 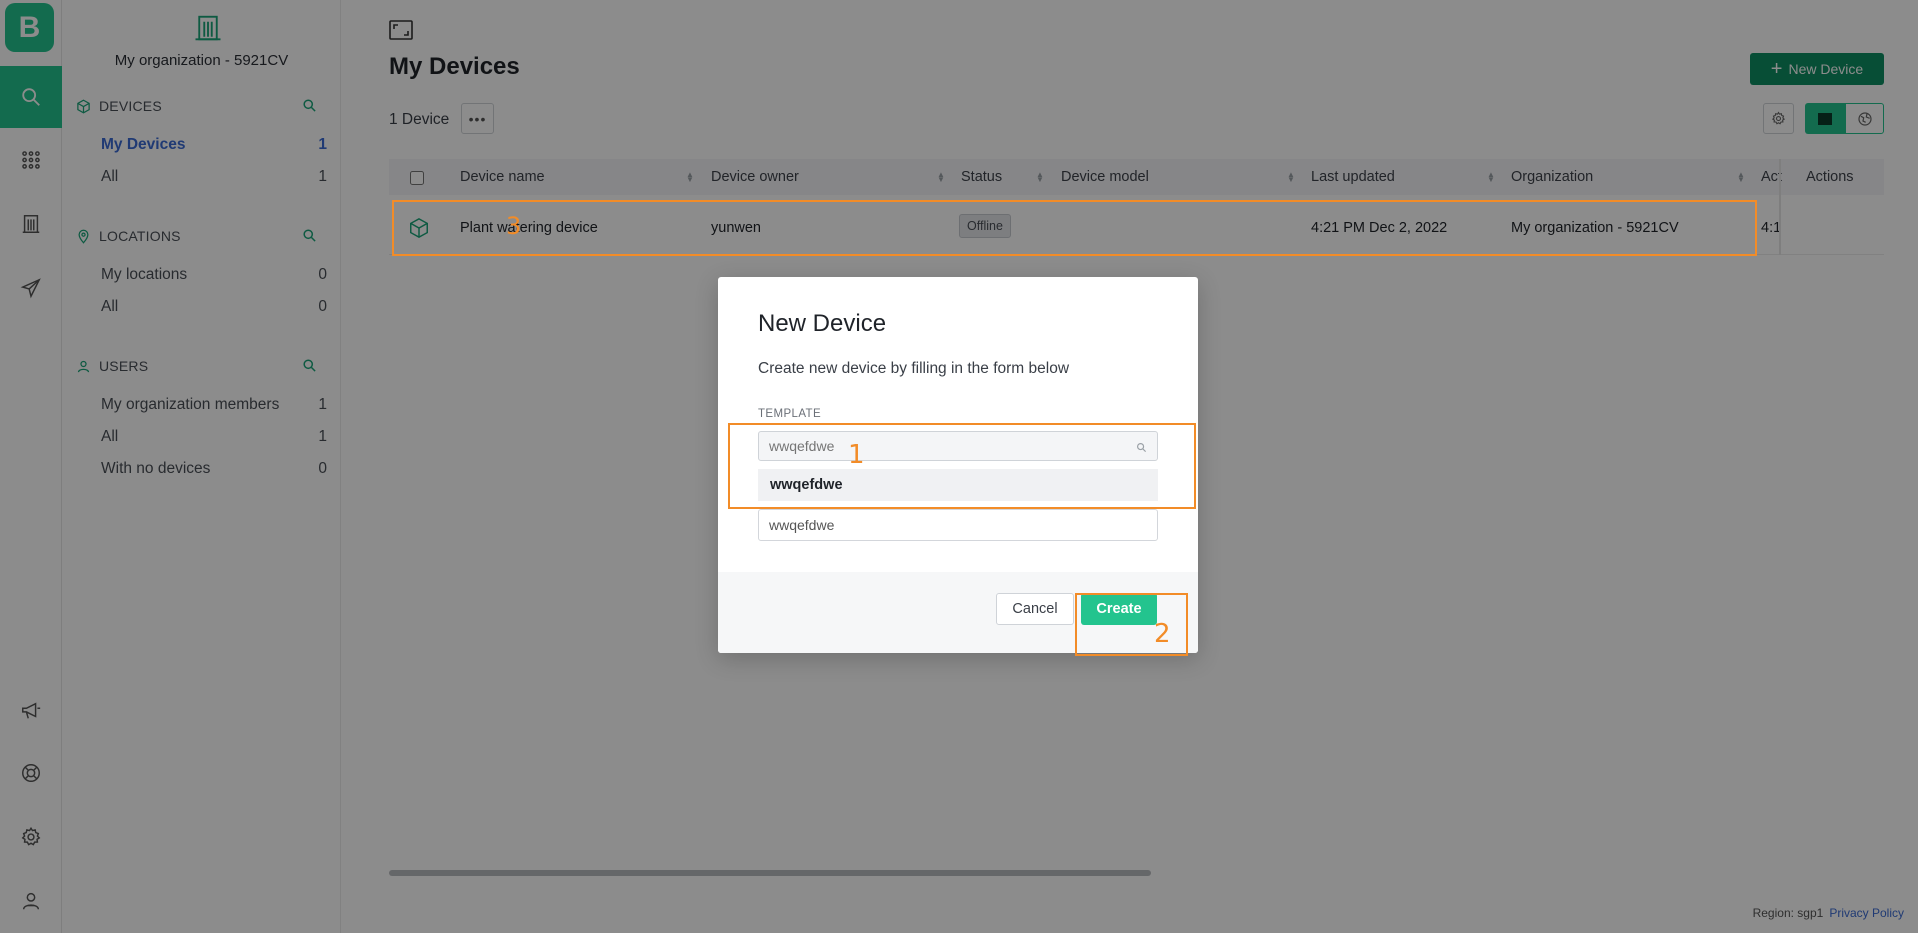 I want to click on template-option: wwqefdwe, so click(x=958, y=485).